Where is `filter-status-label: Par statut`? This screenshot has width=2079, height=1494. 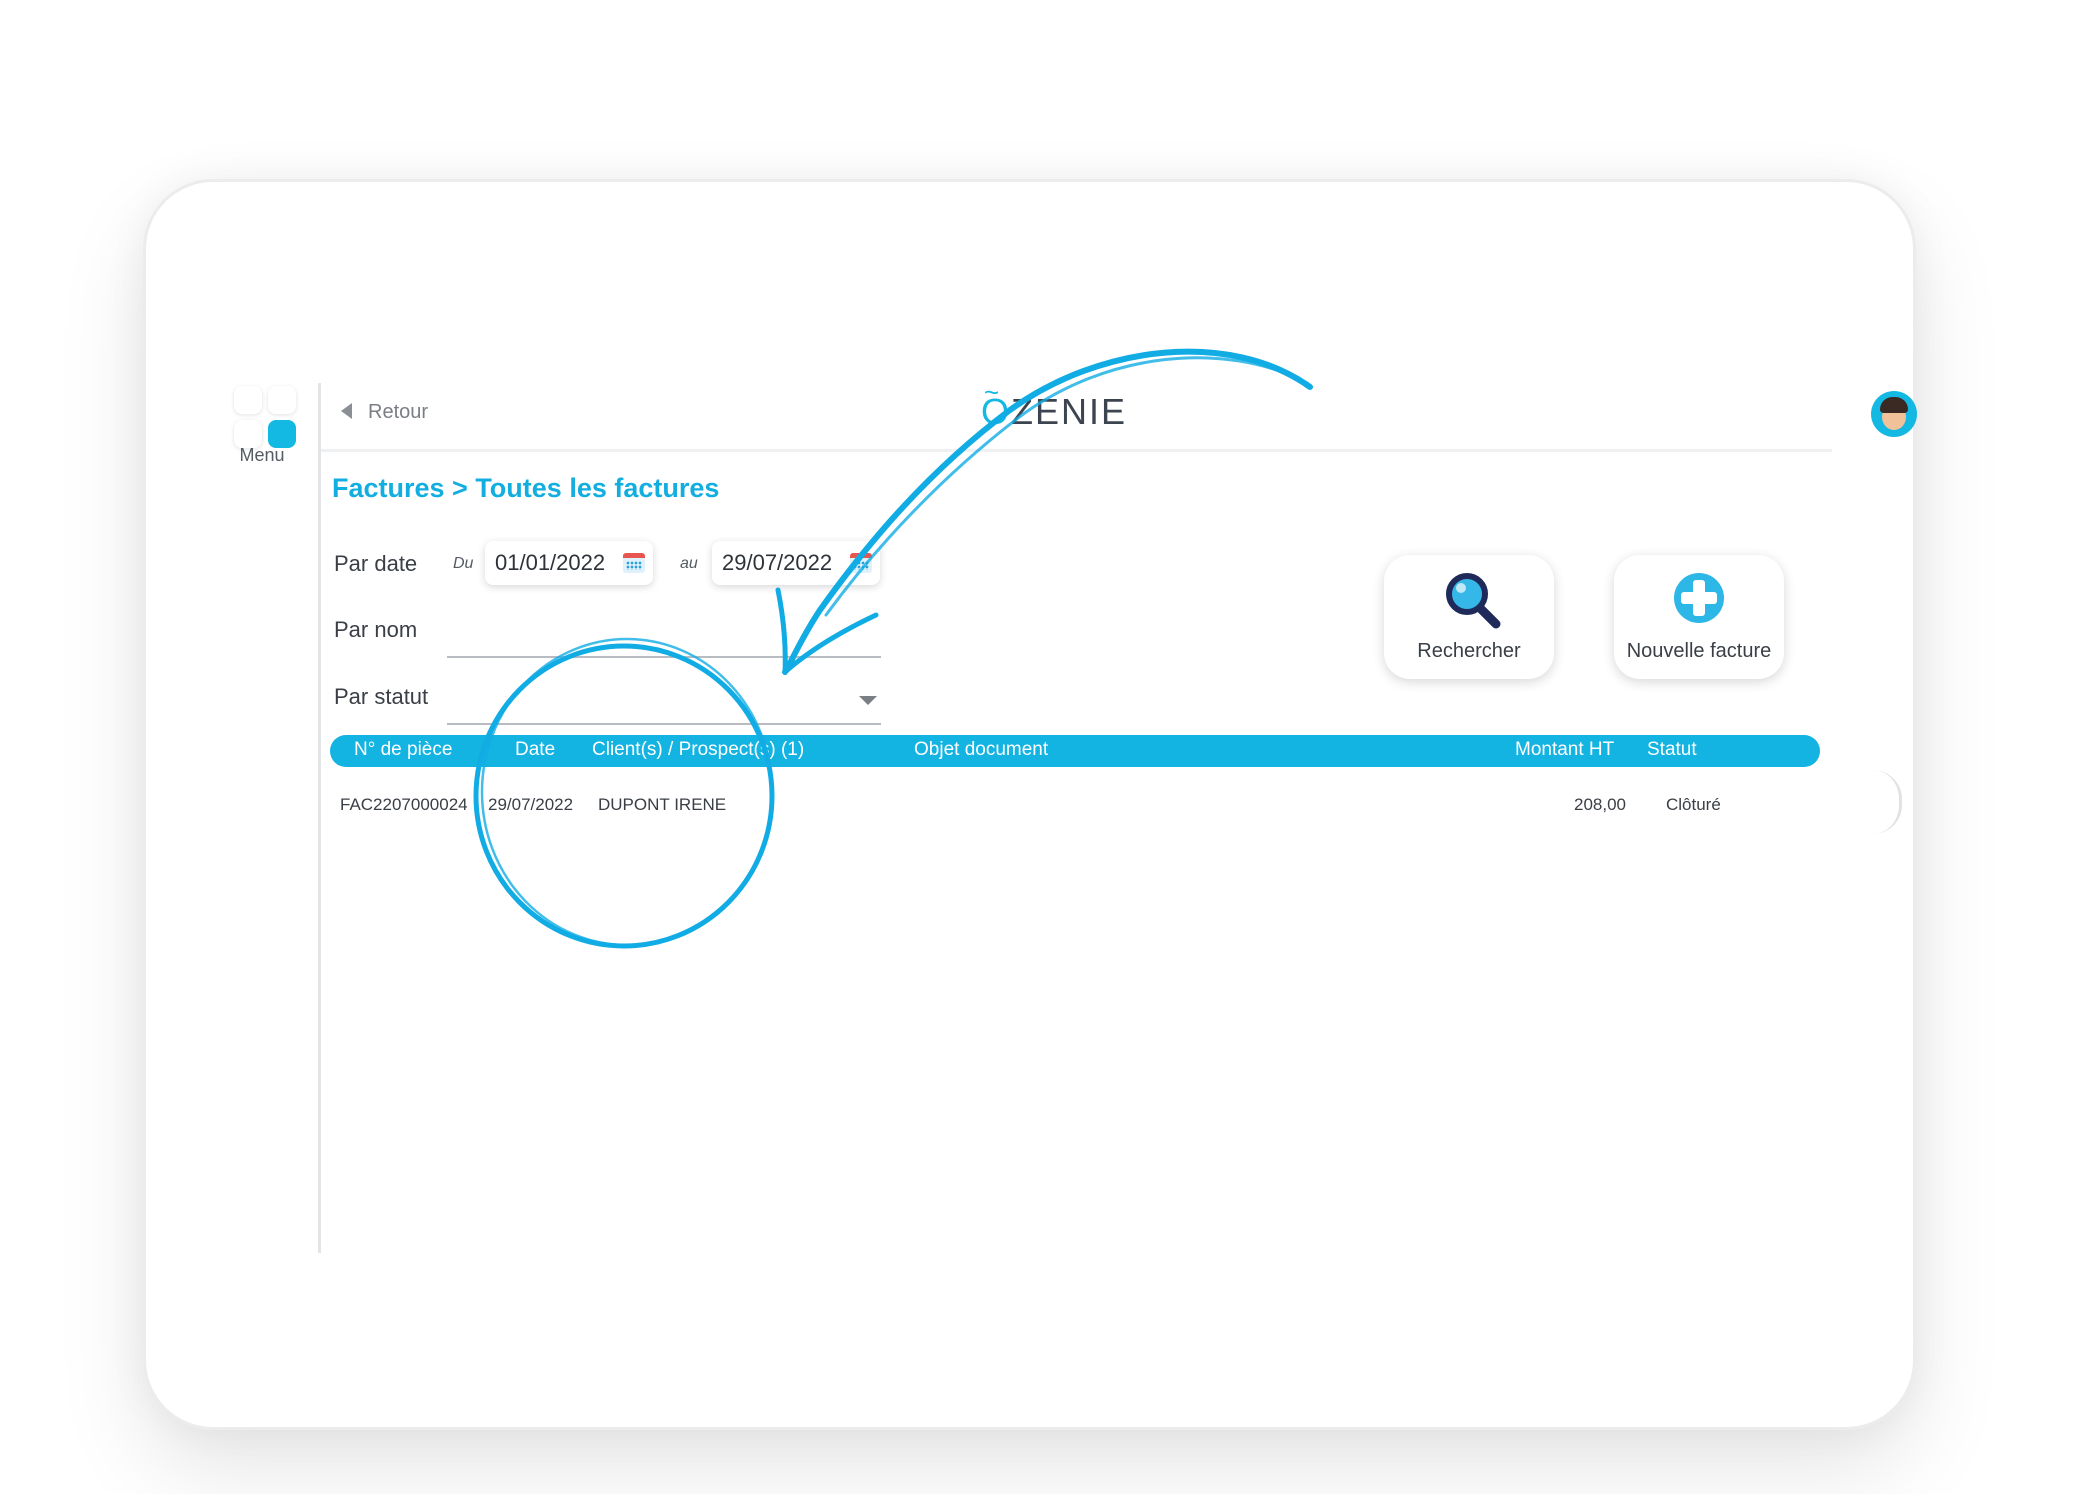
filter-status-label: Par statut is located at coordinates (381, 696).